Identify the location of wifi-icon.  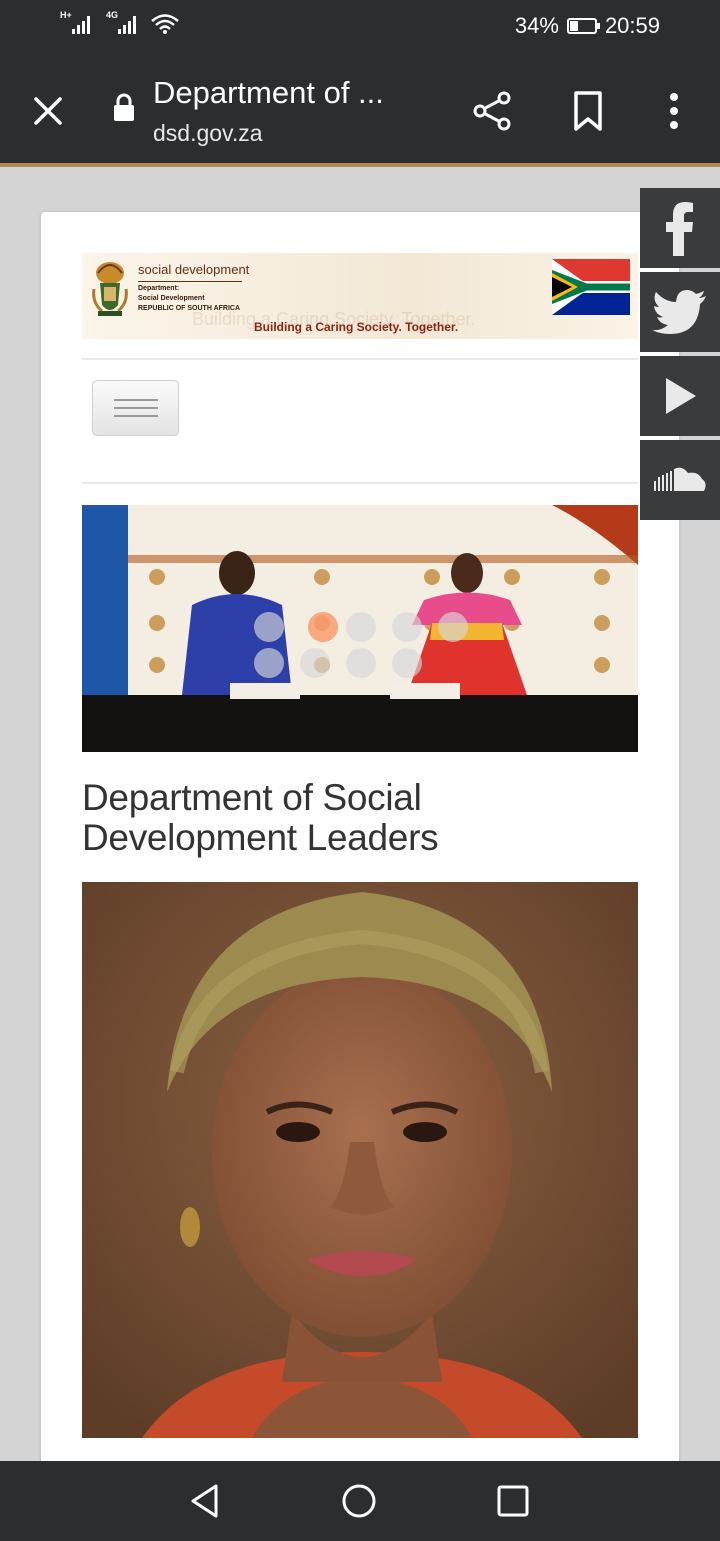
(165, 24).